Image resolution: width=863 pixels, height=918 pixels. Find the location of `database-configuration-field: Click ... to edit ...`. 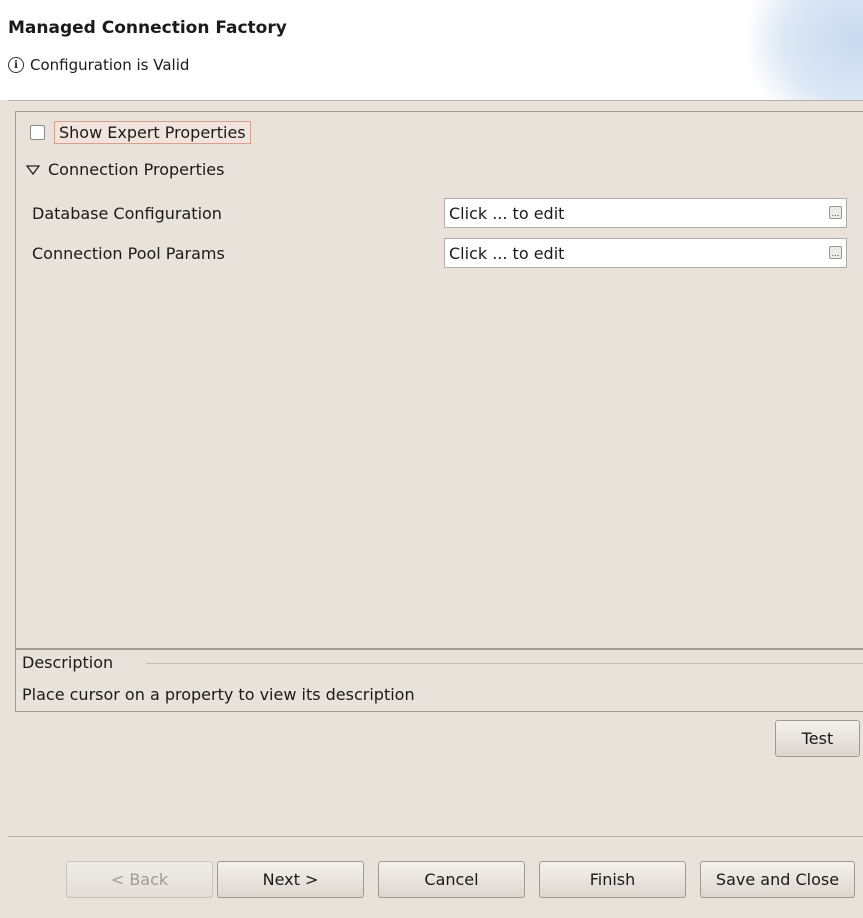

database-configuration-field: Click ... to edit ... is located at coordinates (645, 213).